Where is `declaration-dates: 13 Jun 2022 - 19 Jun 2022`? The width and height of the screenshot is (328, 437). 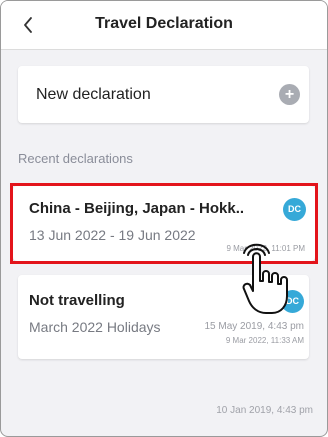
declaration-dates: 13 Jun 2022 - 19 Jun 2022 is located at coordinates (112, 235).